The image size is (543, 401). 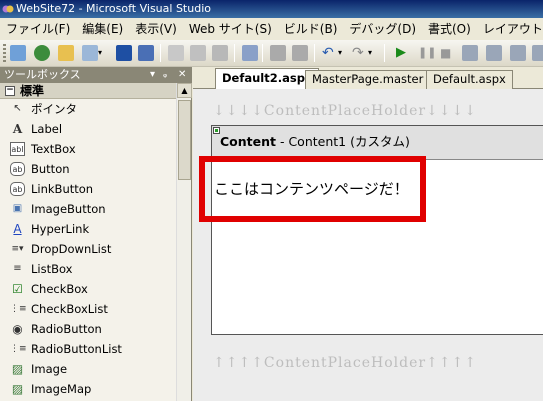 I want to click on step-out-icon, so click(x=518, y=53).